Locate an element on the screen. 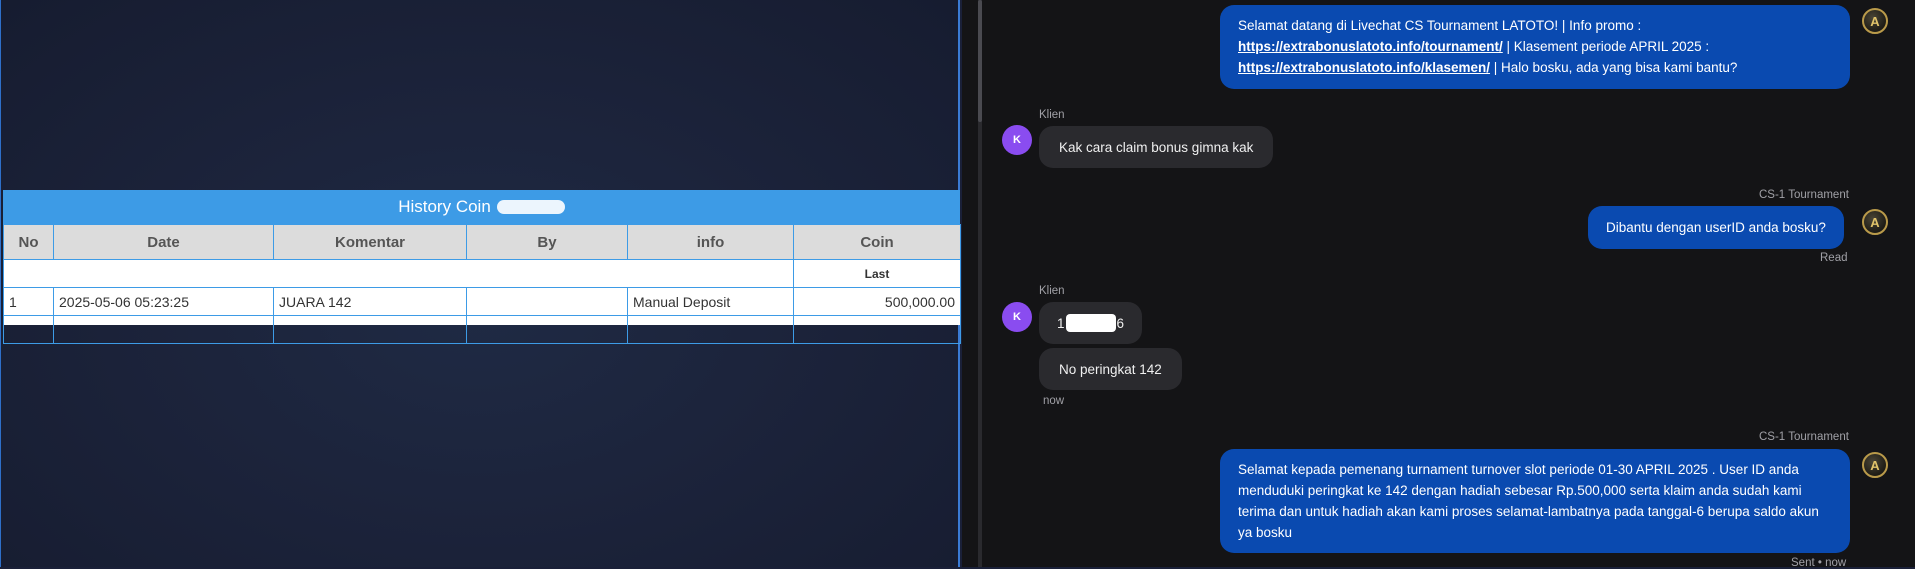 Image resolution: width=1915 pixels, height=569 pixels. message-time: now is located at coordinates (1054, 401).